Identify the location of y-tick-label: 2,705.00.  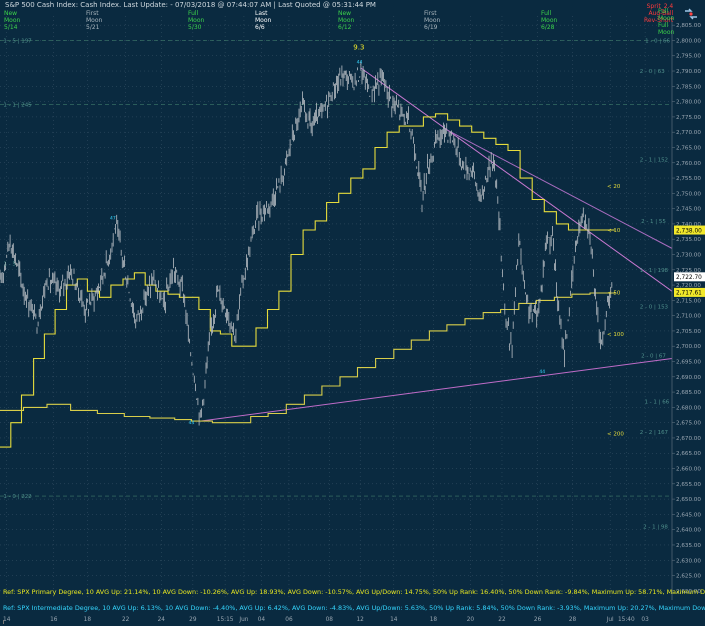
(688, 332).